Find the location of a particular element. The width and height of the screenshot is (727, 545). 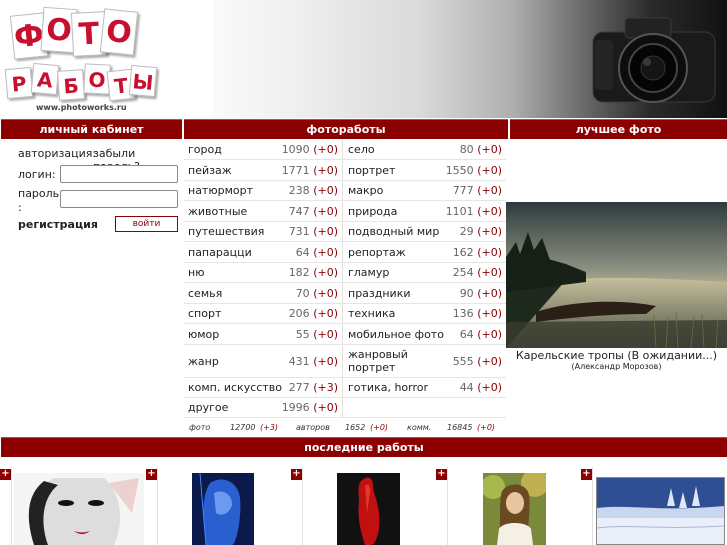

best-photo-title: Карельские тропы (В ожидании...) is located at coordinates (616, 355).